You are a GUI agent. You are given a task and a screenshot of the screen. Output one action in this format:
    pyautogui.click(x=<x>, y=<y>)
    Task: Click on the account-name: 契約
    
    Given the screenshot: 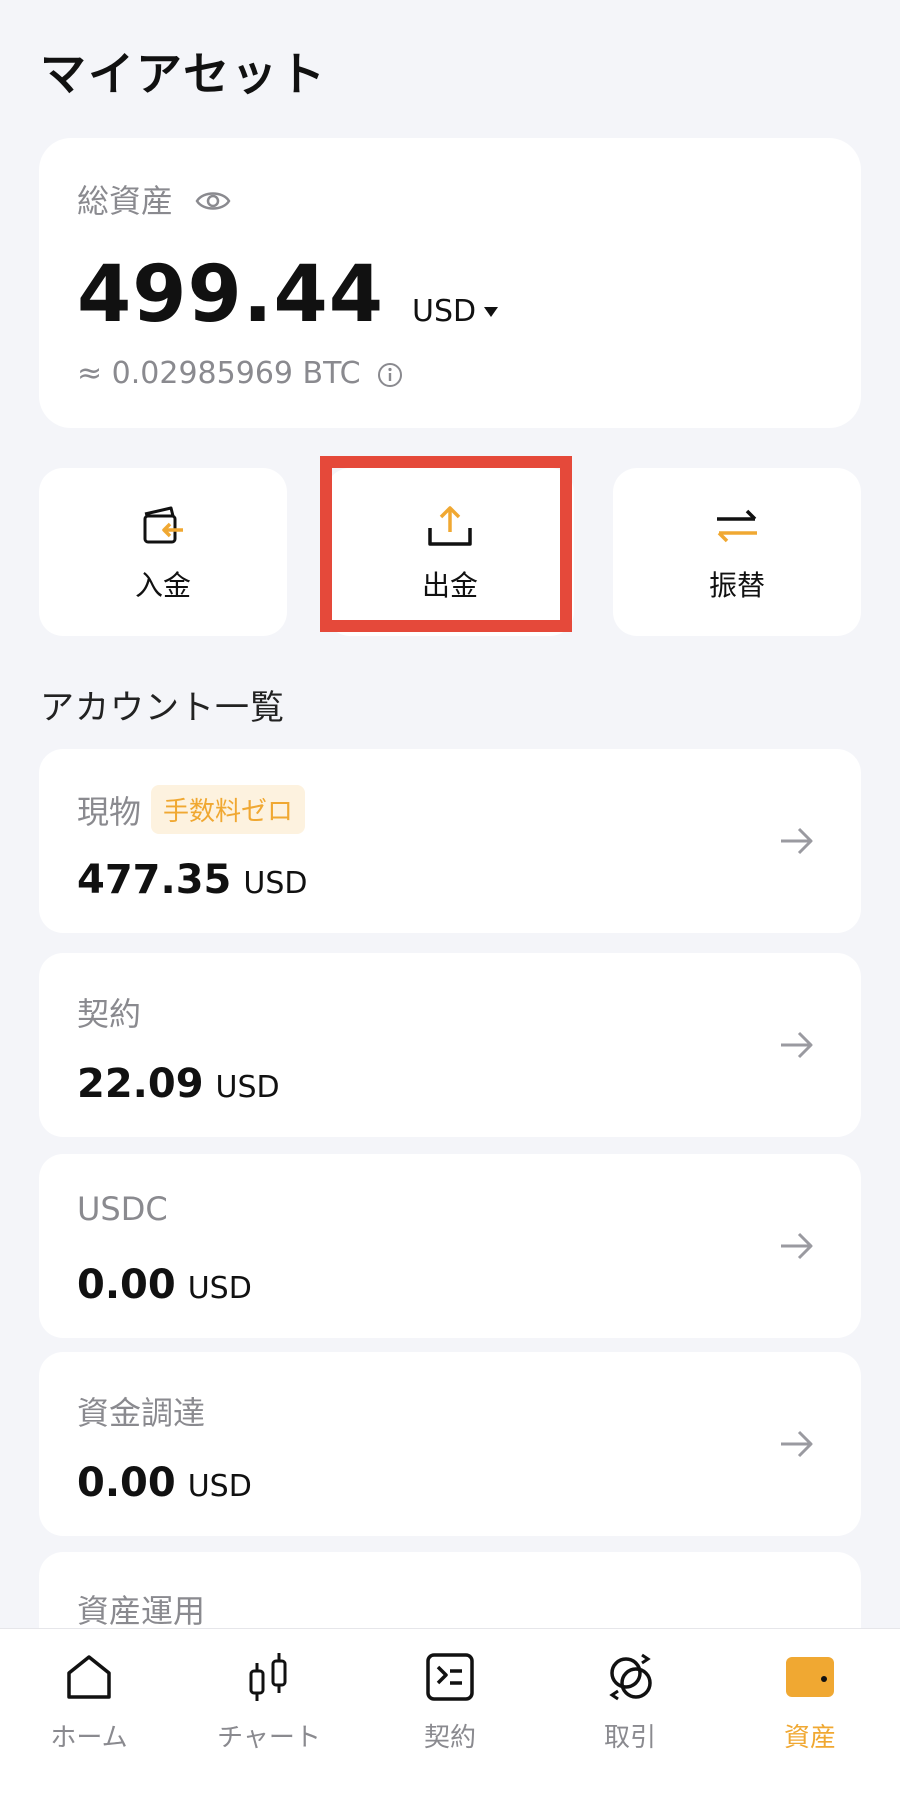 What is the action you would take?
    pyautogui.click(x=109, y=1014)
    